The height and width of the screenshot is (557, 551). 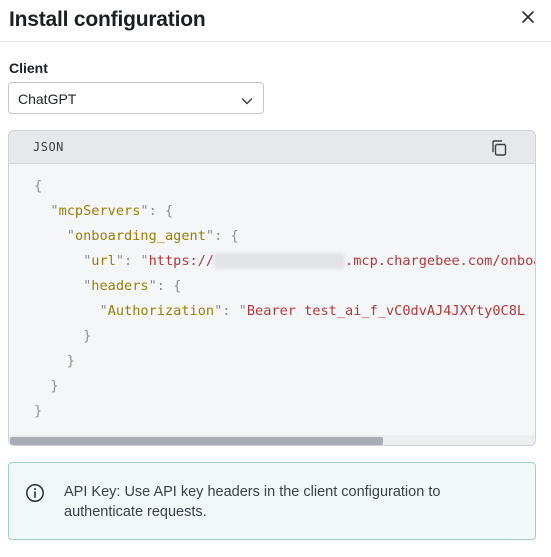 I want to click on scrollbar-thumb, so click(x=196, y=441).